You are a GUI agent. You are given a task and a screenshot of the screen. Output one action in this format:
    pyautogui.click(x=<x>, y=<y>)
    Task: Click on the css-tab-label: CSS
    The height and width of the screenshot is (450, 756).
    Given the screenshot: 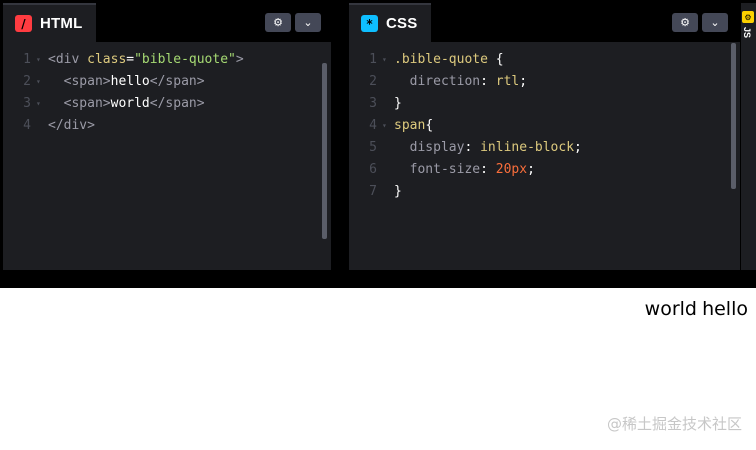 What is the action you would take?
    pyautogui.click(x=402, y=23)
    